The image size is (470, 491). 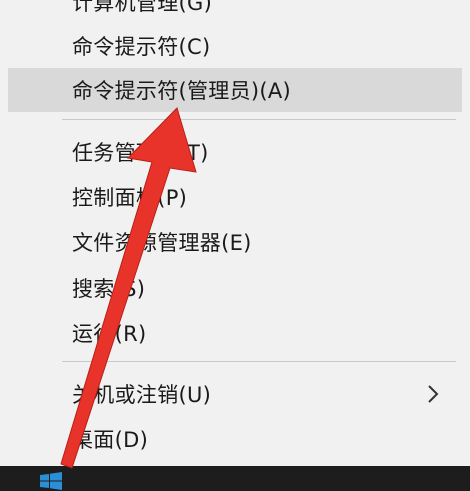 I want to click on menu-item-file-explorer: 文件资源管理器(E), so click(x=235, y=242).